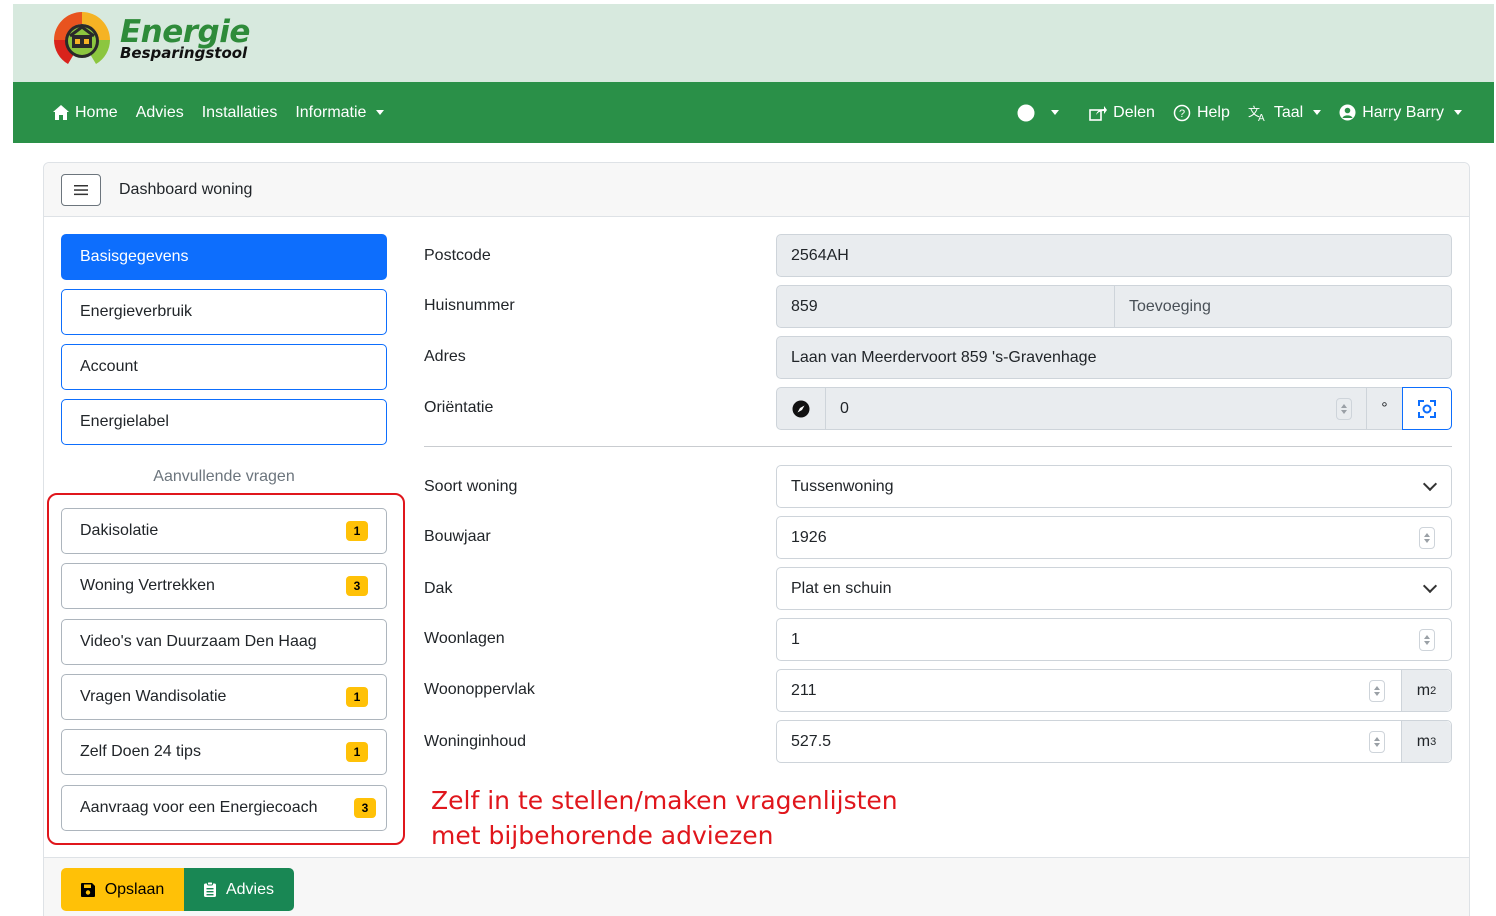  I want to click on sidebar-item-woning-vertrekken: Woning Vertrekken 3, so click(224, 586).